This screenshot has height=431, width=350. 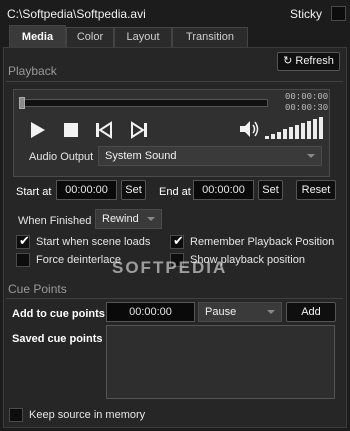 I want to click on cue-points-section-label: Cue Points, so click(x=37, y=289).